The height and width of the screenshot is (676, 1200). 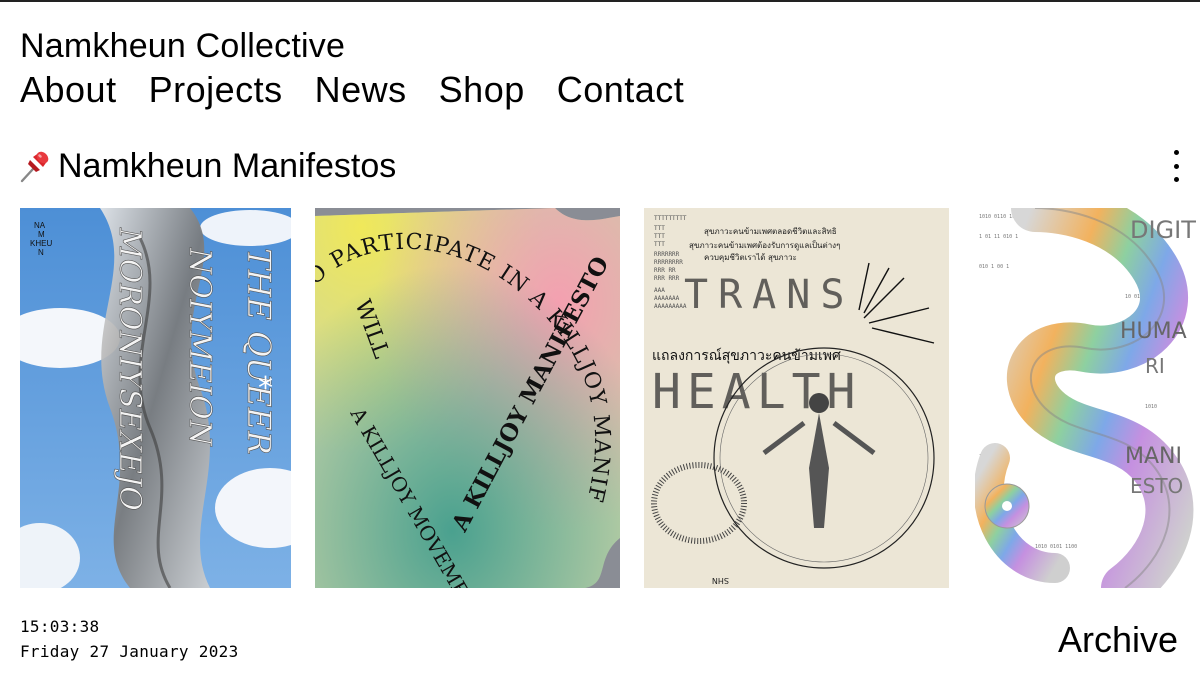 What do you see at coordinates (182, 46) in the screenshot?
I see `site-title: Namkheun Collective` at bounding box center [182, 46].